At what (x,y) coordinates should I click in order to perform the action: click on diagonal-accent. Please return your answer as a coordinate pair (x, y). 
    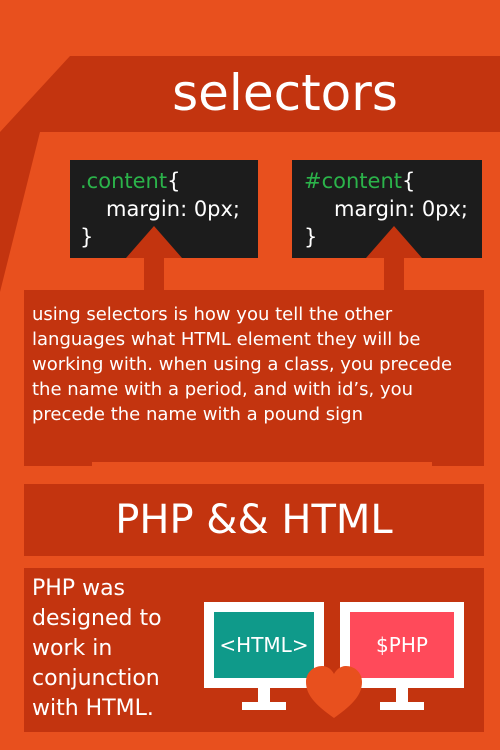
    Looking at the image, I should click on (20, 212).